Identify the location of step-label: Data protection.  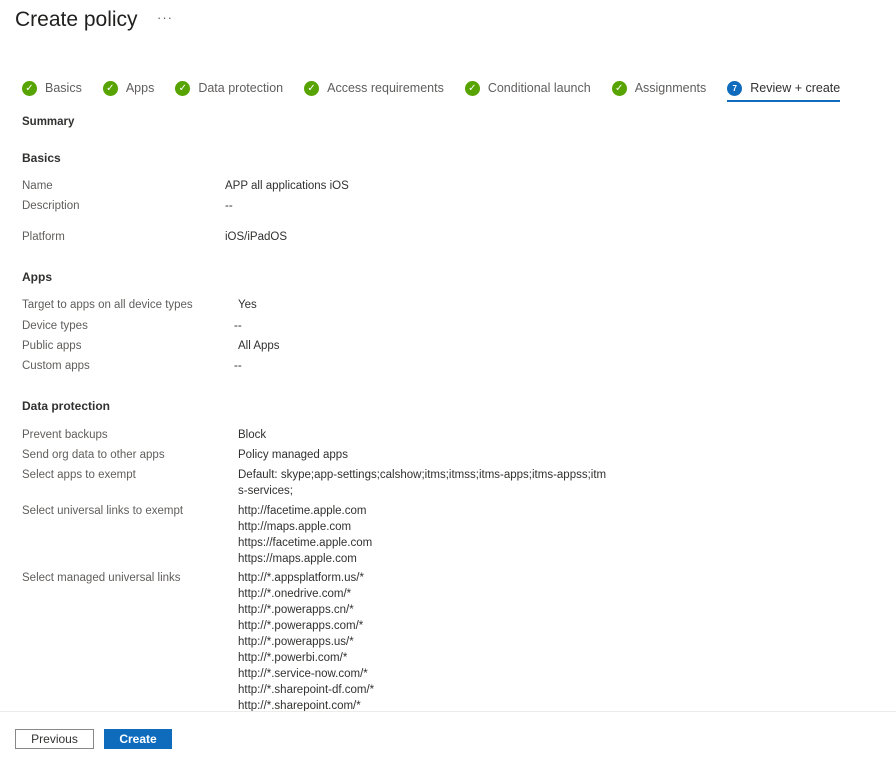
(241, 88).